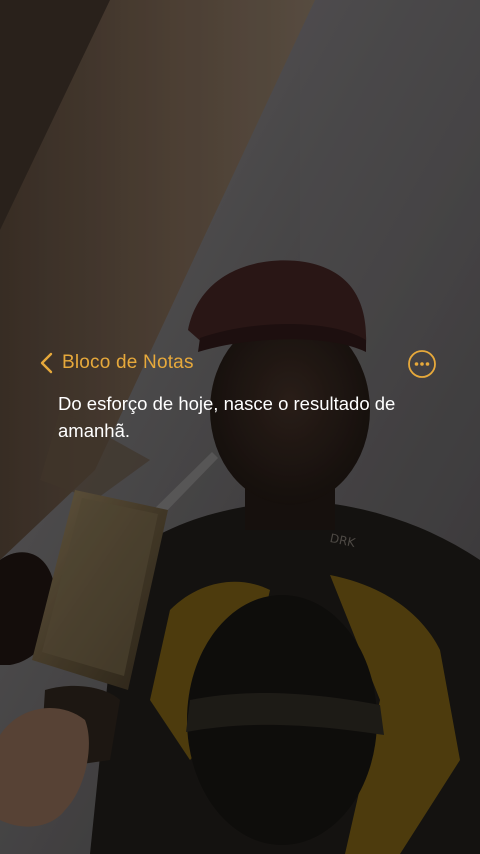 This screenshot has width=480, height=854. I want to click on back-button: Bloco de Notas, so click(116, 363).